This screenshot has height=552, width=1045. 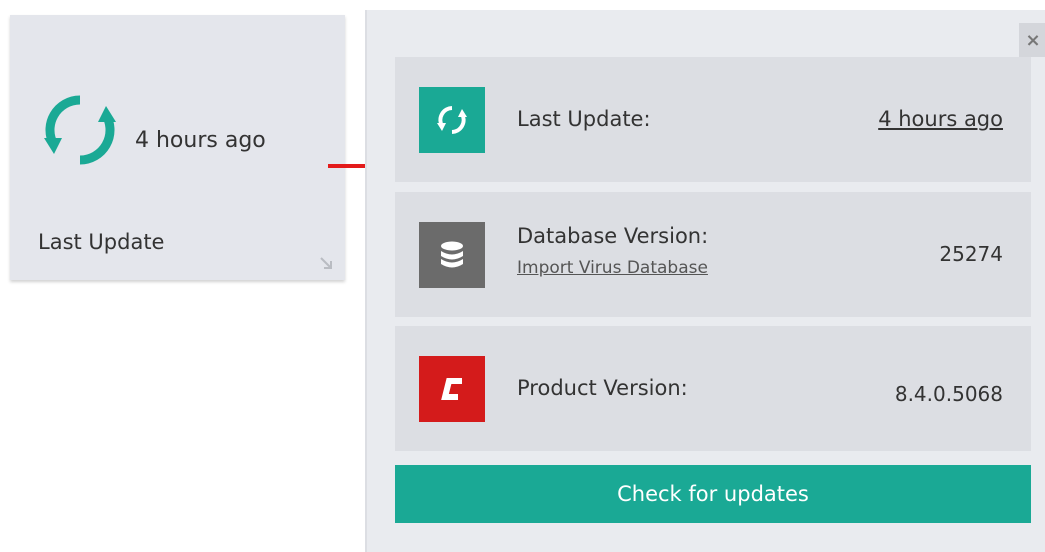 What do you see at coordinates (613, 236) in the screenshot?
I see `database-version-label: Database Version:` at bounding box center [613, 236].